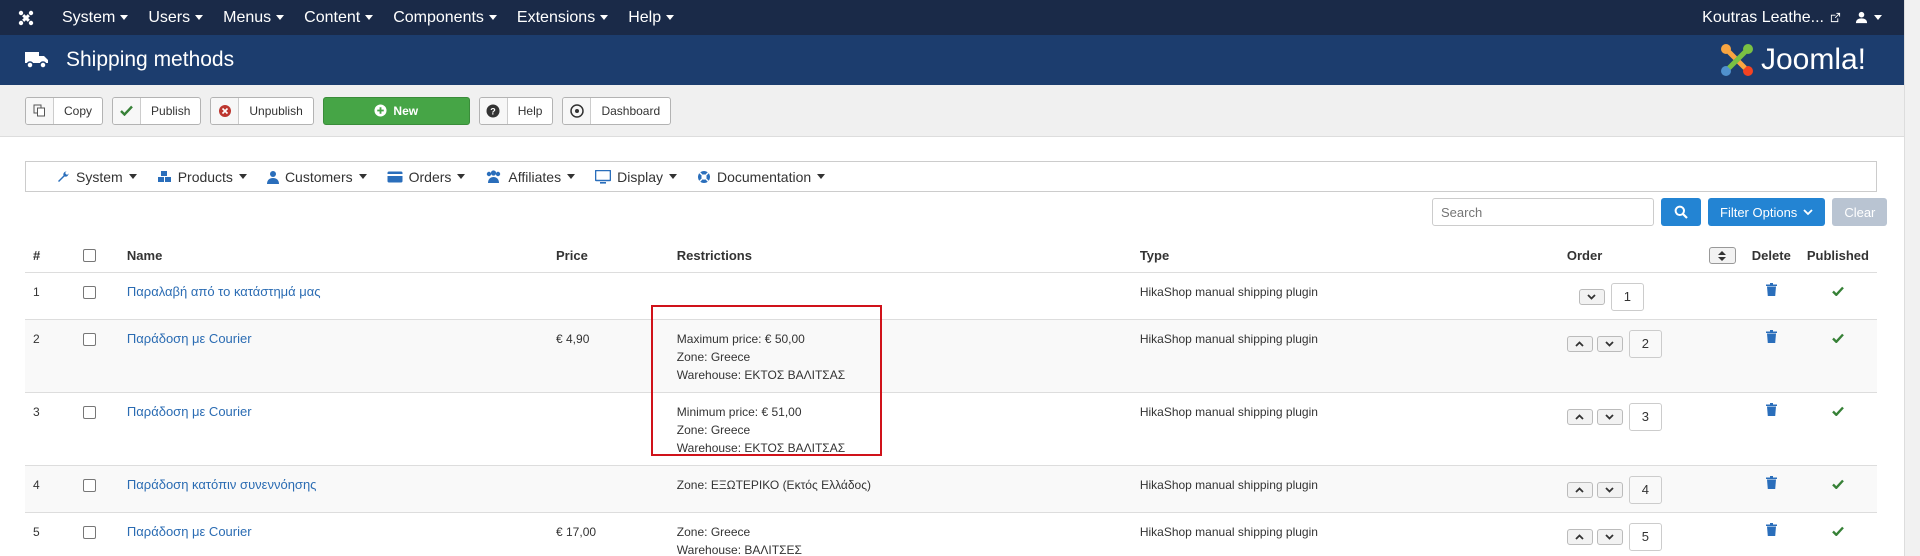  I want to click on submenu-products: Products, so click(202, 177).